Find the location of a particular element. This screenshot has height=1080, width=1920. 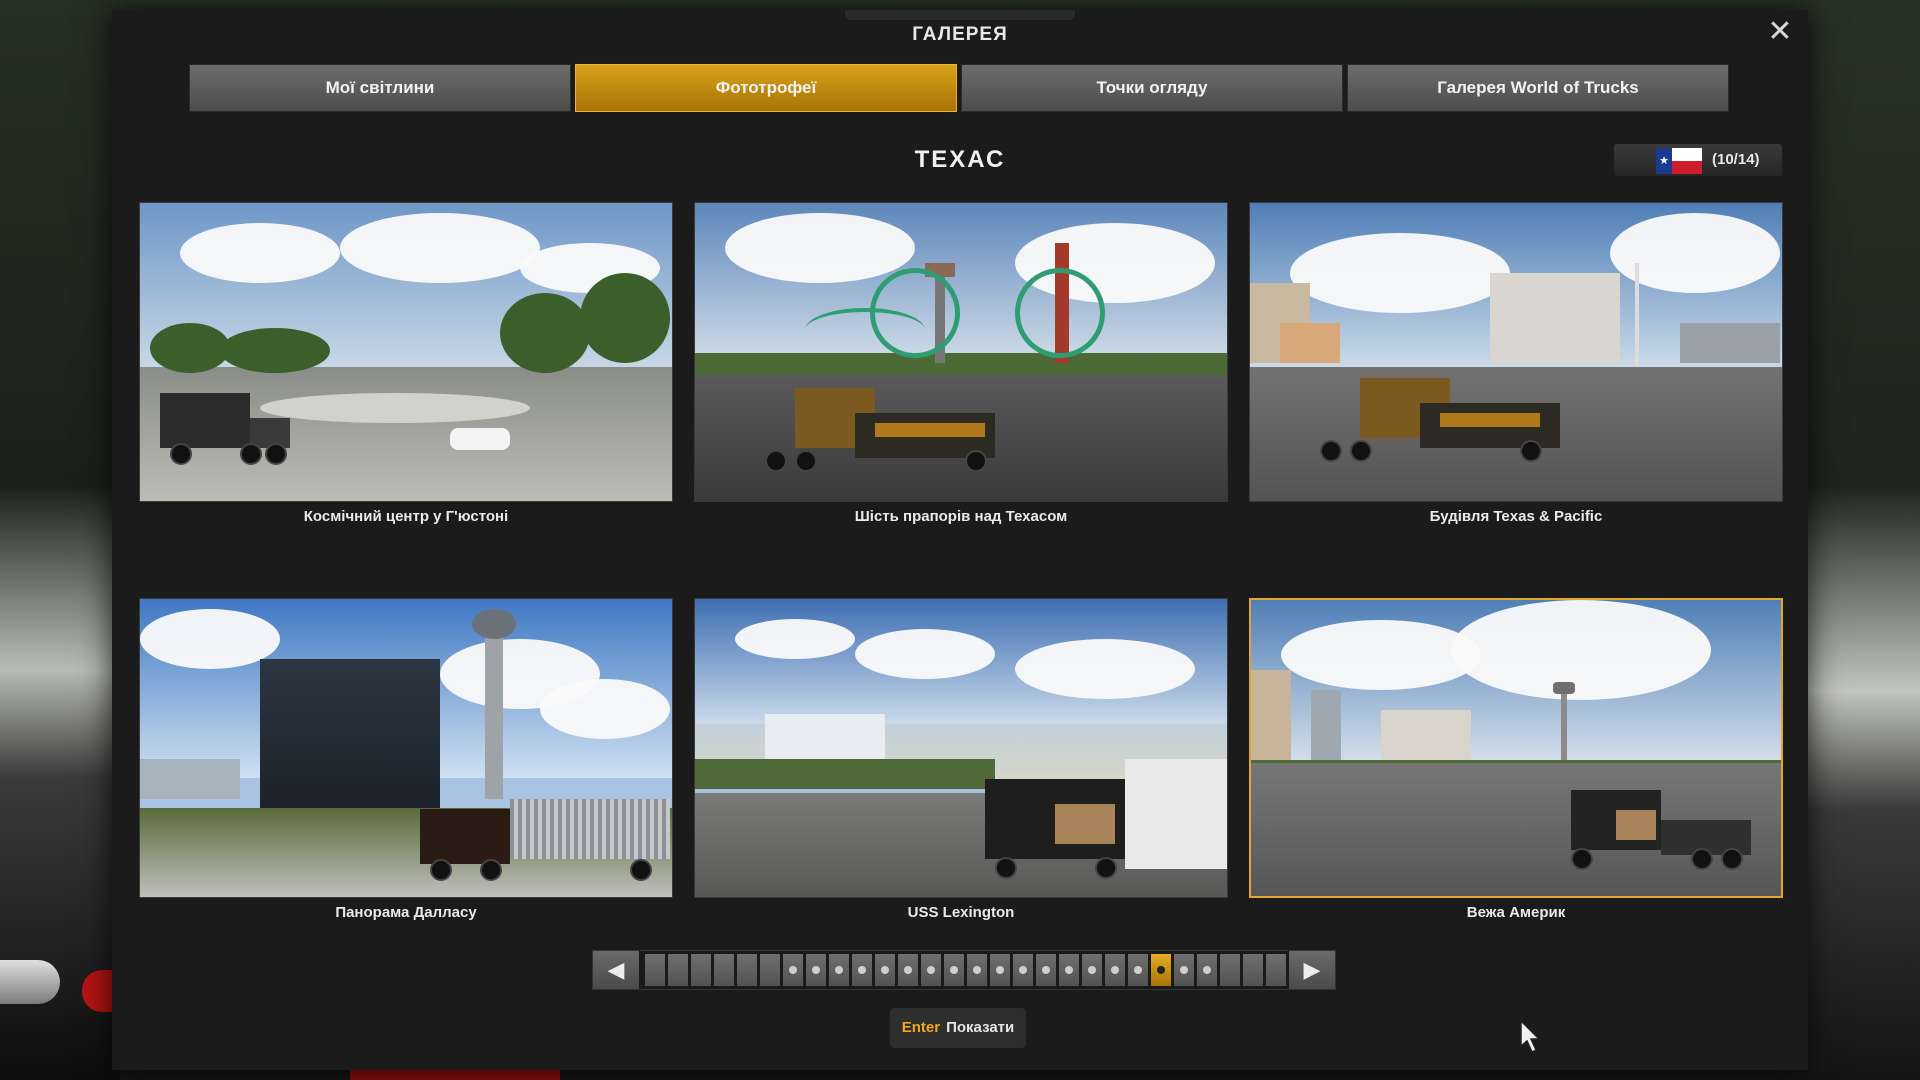

gallery-card-dallas-panorama: Панорама Далласу is located at coordinates (406, 759).